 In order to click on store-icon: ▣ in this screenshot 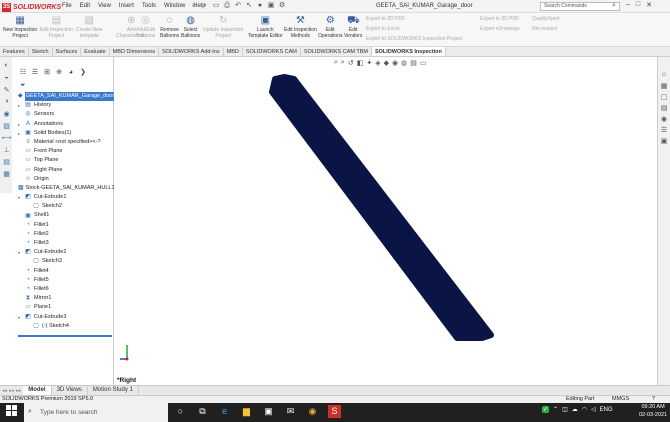, I will do `click(268, 411)`.